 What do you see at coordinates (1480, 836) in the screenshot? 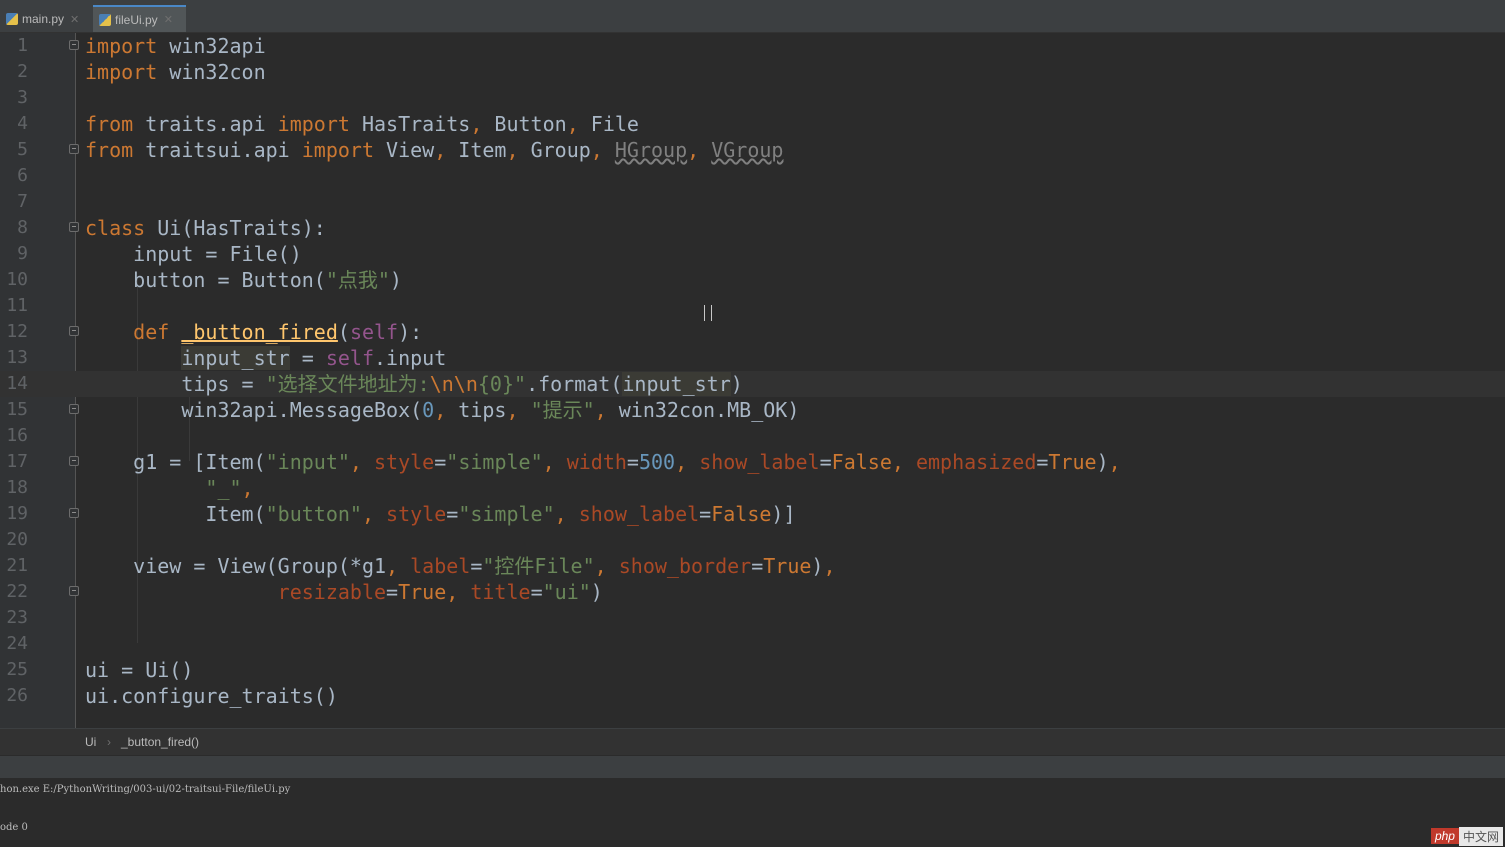
I see `watermark-part: 中文网` at bounding box center [1480, 836].